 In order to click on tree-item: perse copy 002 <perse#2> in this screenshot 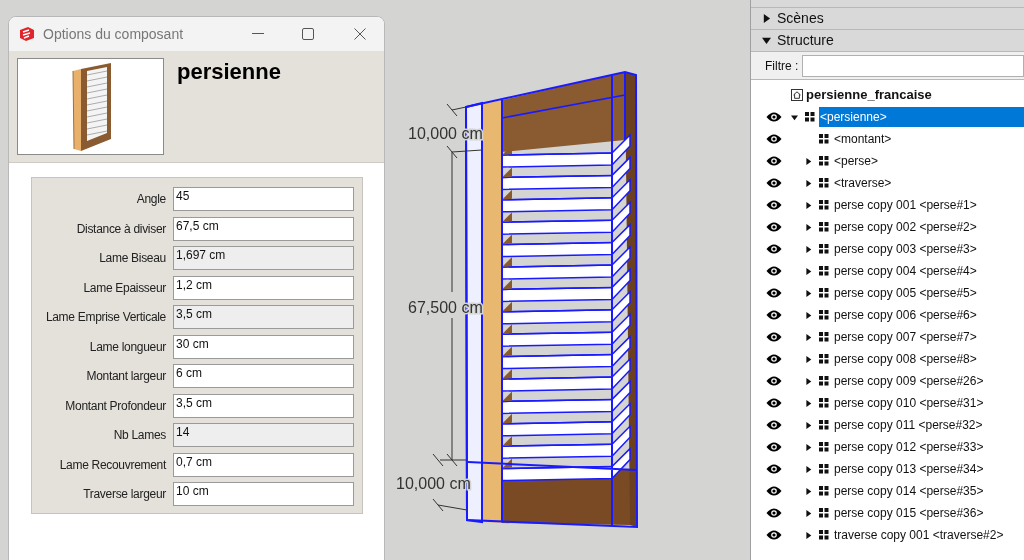, I will do `click(928, 227)`.